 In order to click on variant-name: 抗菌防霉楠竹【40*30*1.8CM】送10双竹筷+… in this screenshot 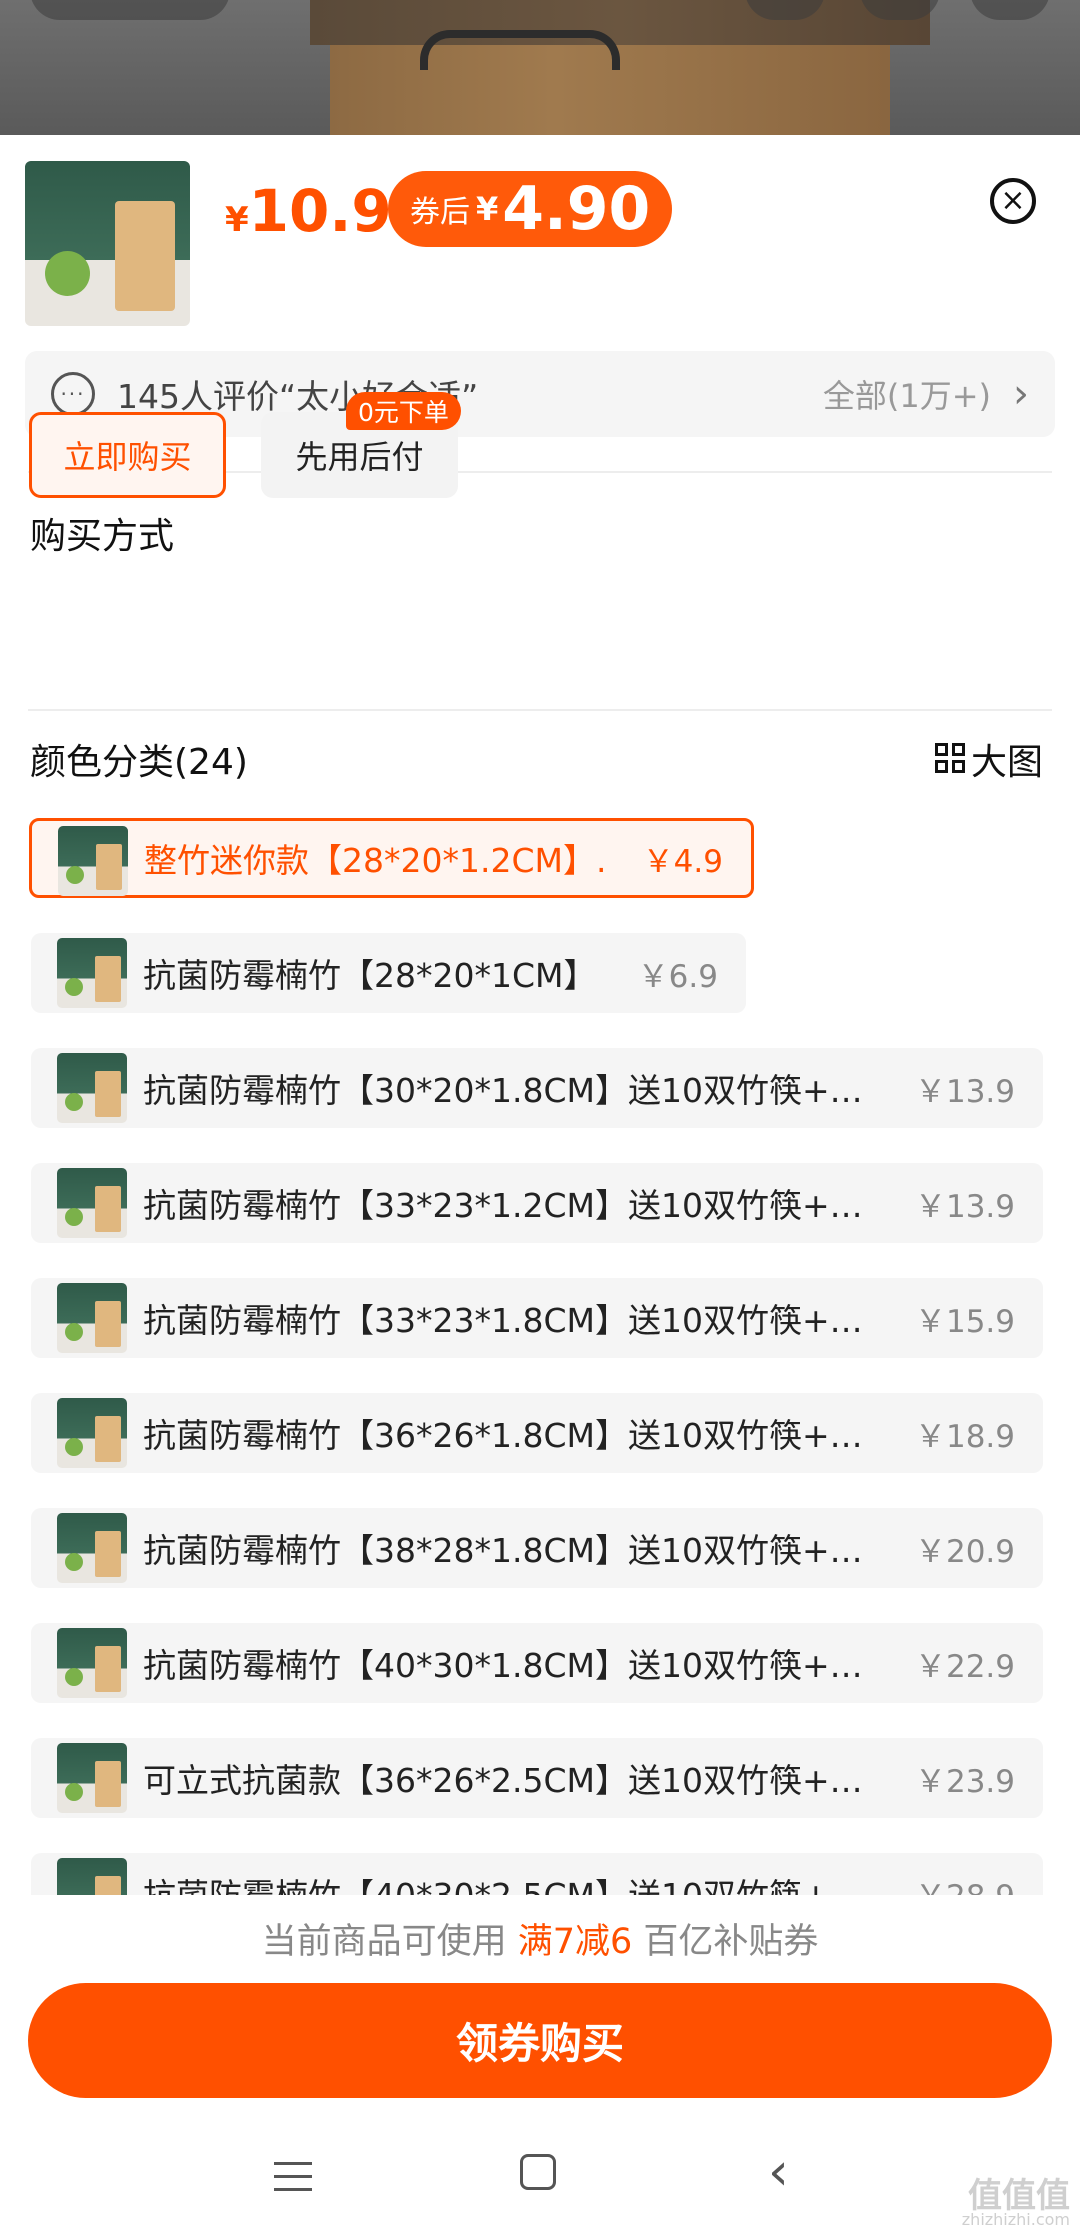, I will do `click(503, 1665)`.